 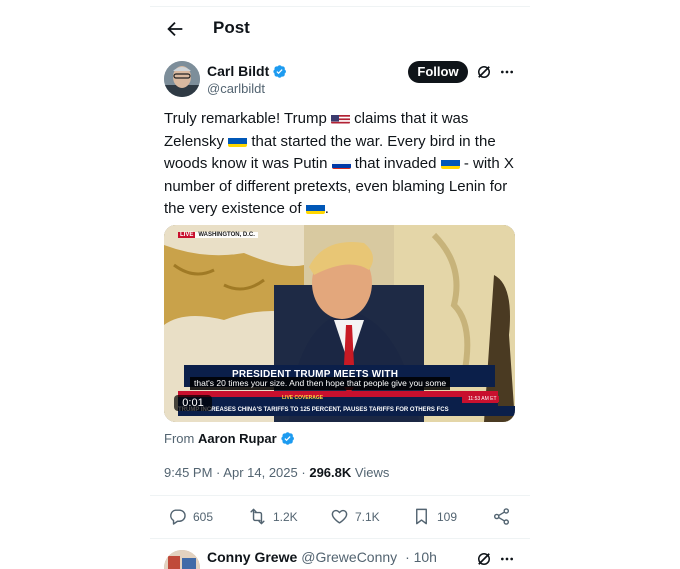 What do you see at coordinates (175, 29) in the screenshot?
I see `back-arrow-icon` at bounding box center [175, 29].